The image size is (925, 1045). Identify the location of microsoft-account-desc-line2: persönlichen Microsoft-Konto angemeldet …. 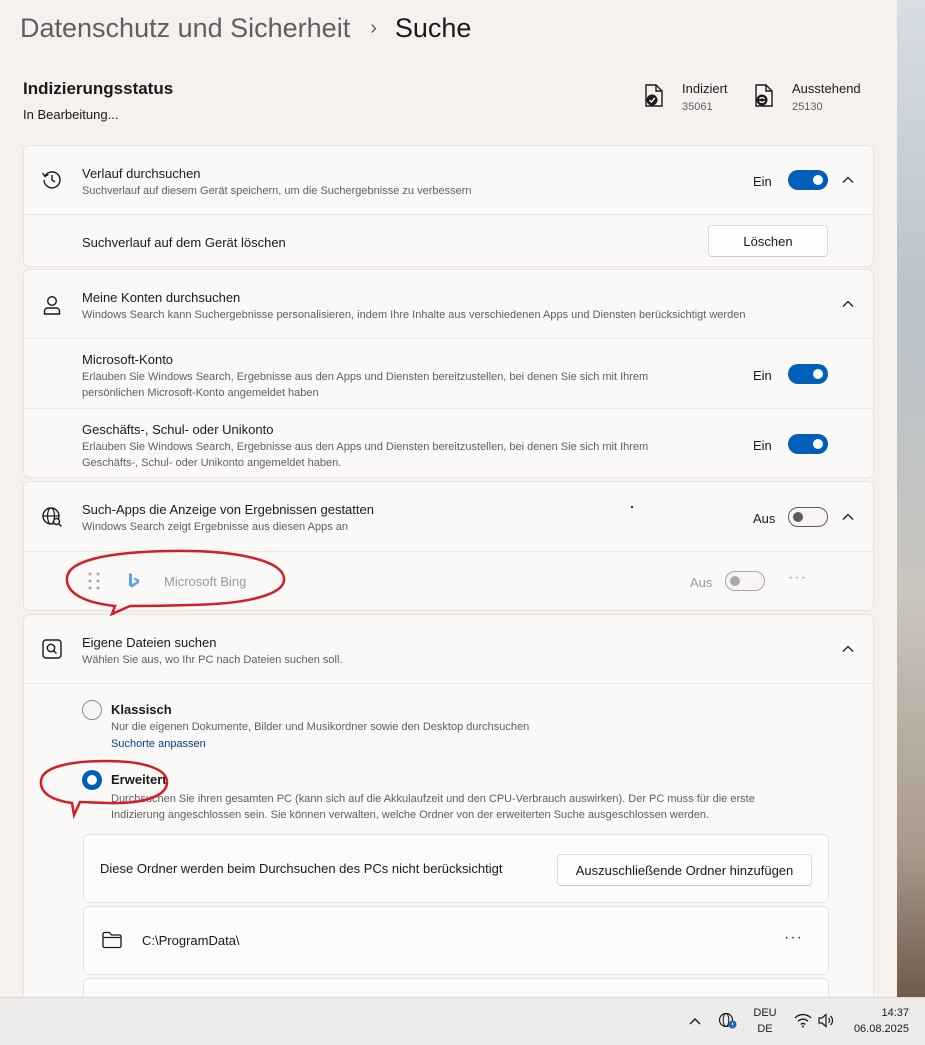
(200, 393).